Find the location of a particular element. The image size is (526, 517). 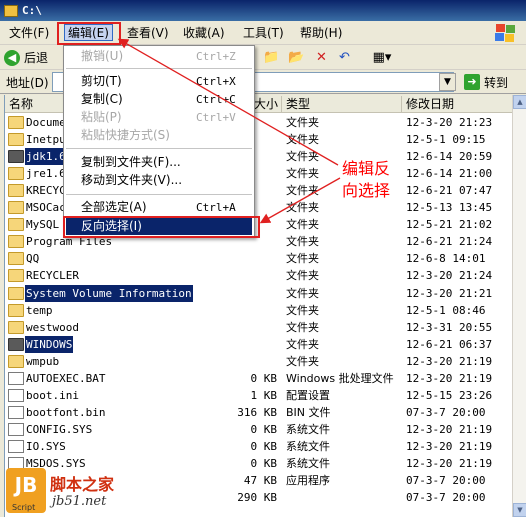

file-date: 12-5-1 08:46 is located at coordinates (446, 310).